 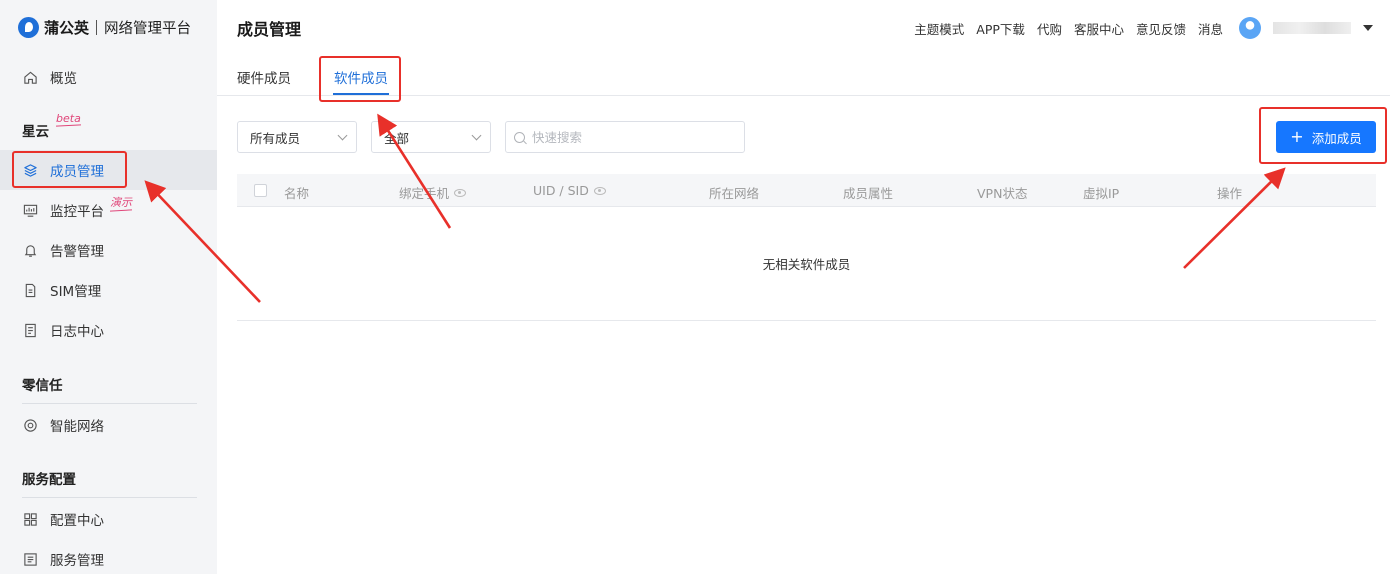 What do you see at coordinates (202, 241) in the screenshot?
I see `annotation-arrow-sidebar` at bounding box center [202, 241].